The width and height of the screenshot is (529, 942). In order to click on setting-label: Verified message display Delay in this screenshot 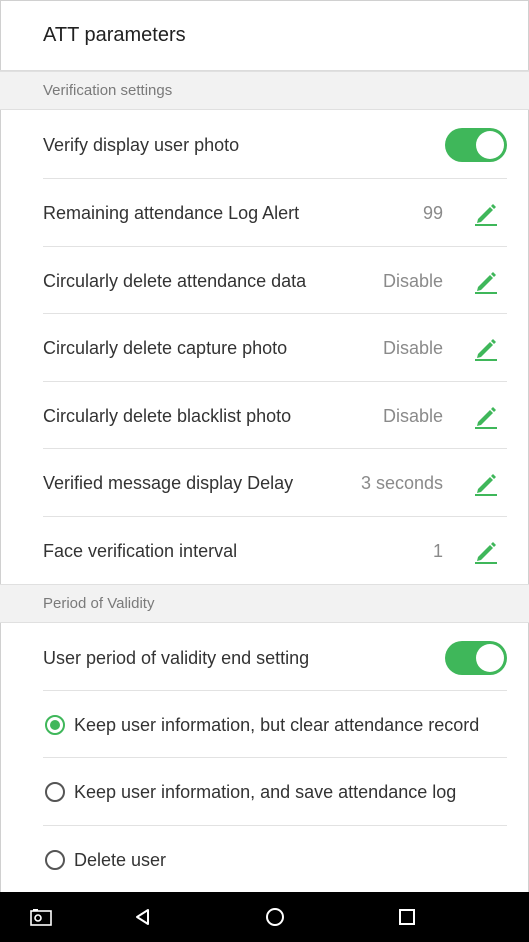, I will do `click(168, 482)`.